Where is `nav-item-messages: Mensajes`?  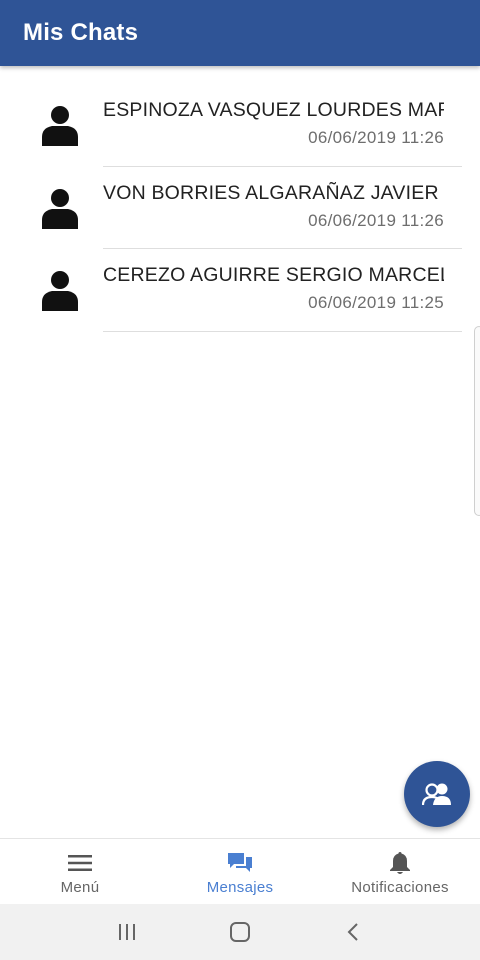
nav-item-messages: Mensajes is located at coordinates (240, 871).